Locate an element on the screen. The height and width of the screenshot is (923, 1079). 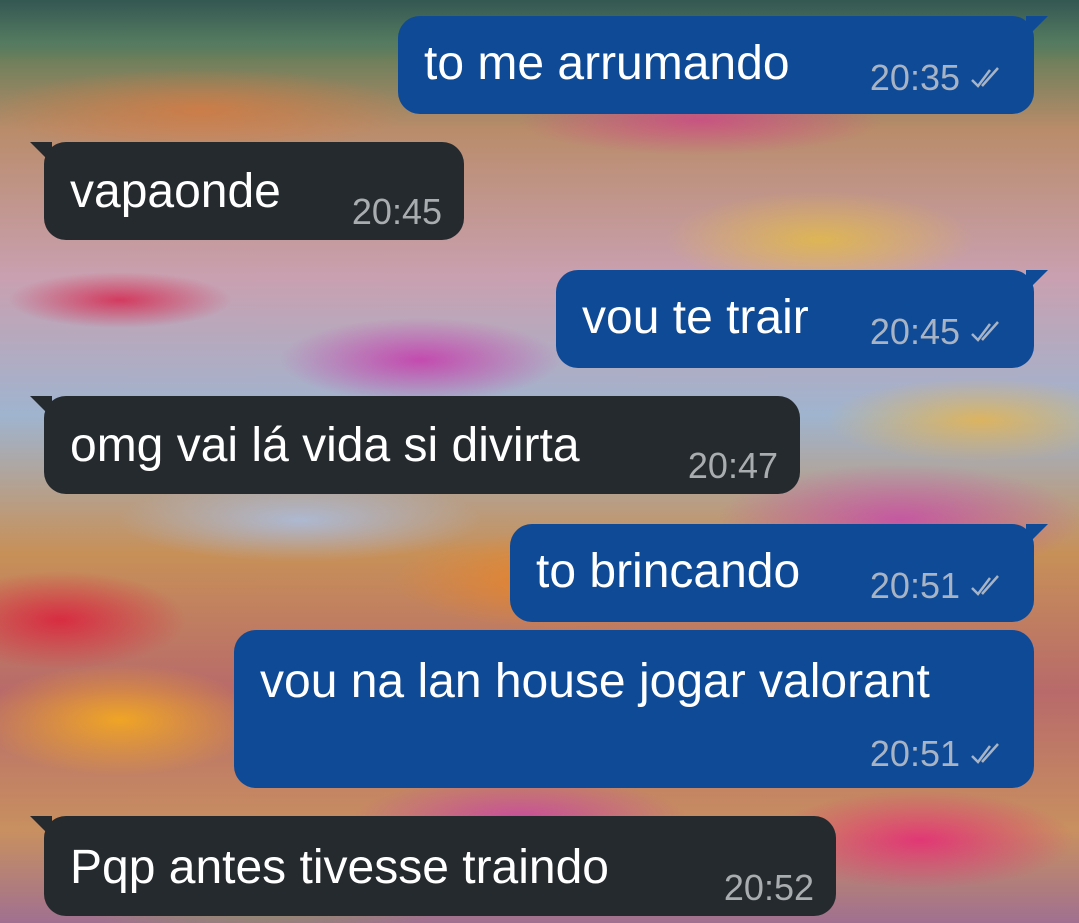
message-meta: 20:47 is located at coordinates (733, 466).